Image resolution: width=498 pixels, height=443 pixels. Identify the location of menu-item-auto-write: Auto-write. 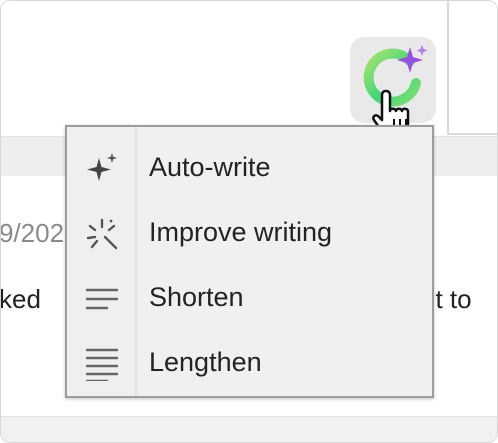
(249, 167).